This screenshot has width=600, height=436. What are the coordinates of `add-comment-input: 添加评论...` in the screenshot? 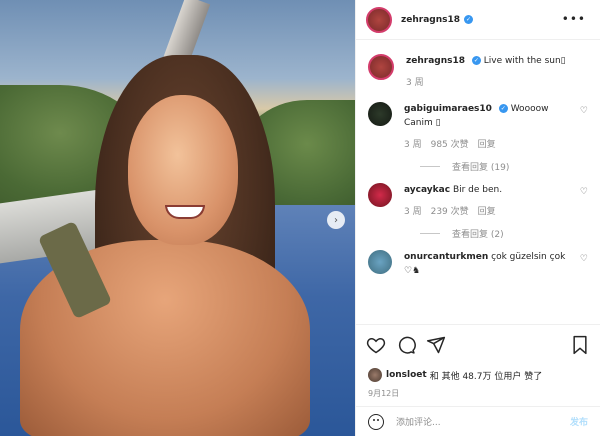 It's located at (483, 421).